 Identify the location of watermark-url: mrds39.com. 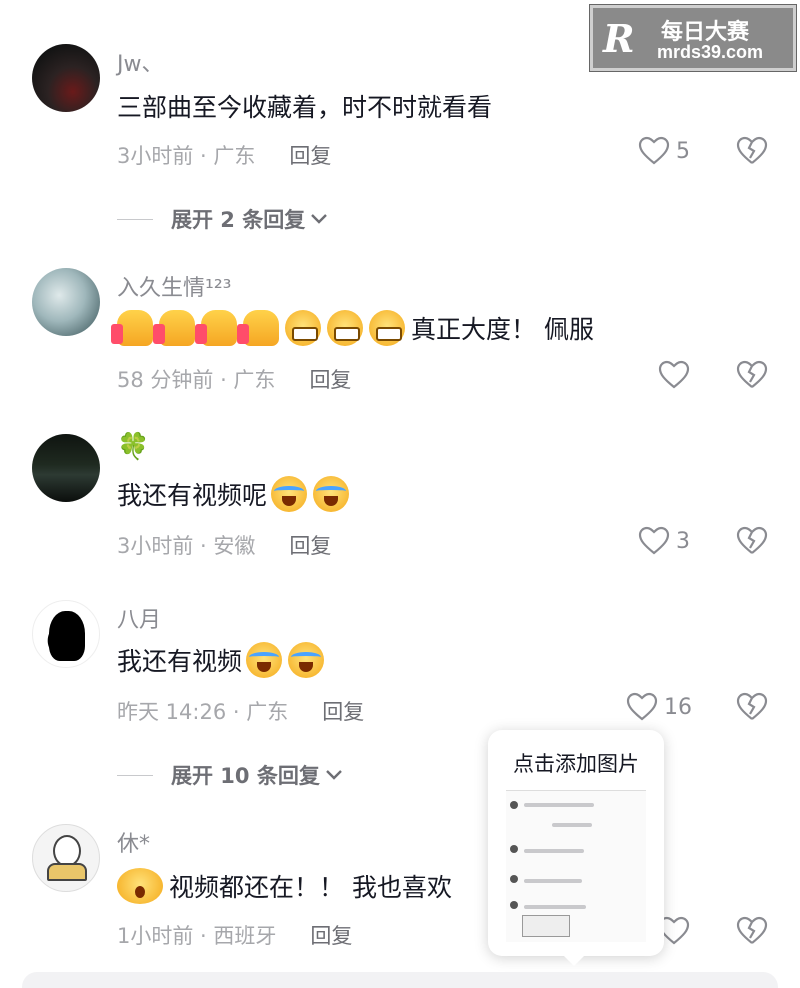
(710, 52).